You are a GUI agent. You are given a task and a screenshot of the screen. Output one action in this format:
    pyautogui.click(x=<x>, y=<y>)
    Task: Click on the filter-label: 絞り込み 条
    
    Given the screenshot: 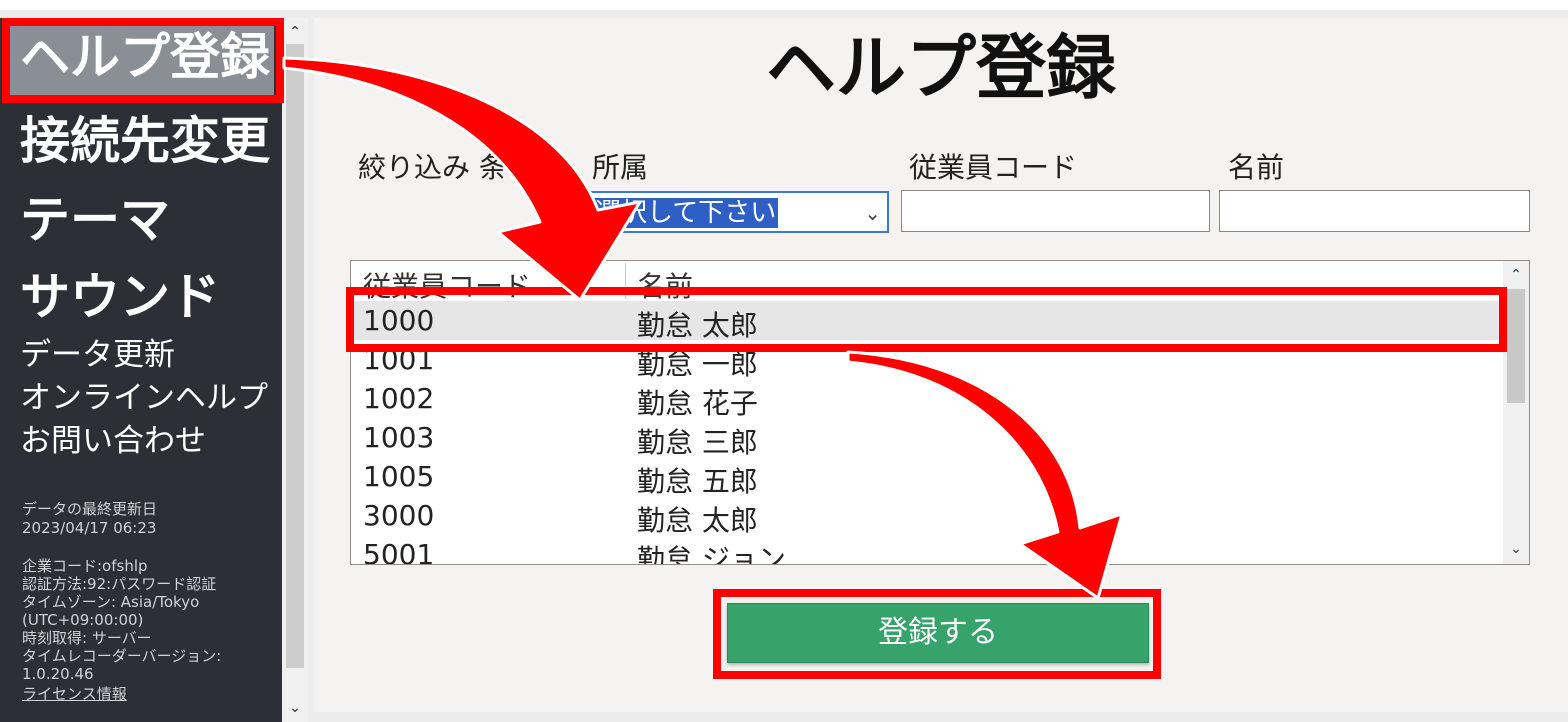 What is the action you would take?
    pyautogui.click(x=432, y=167)
    